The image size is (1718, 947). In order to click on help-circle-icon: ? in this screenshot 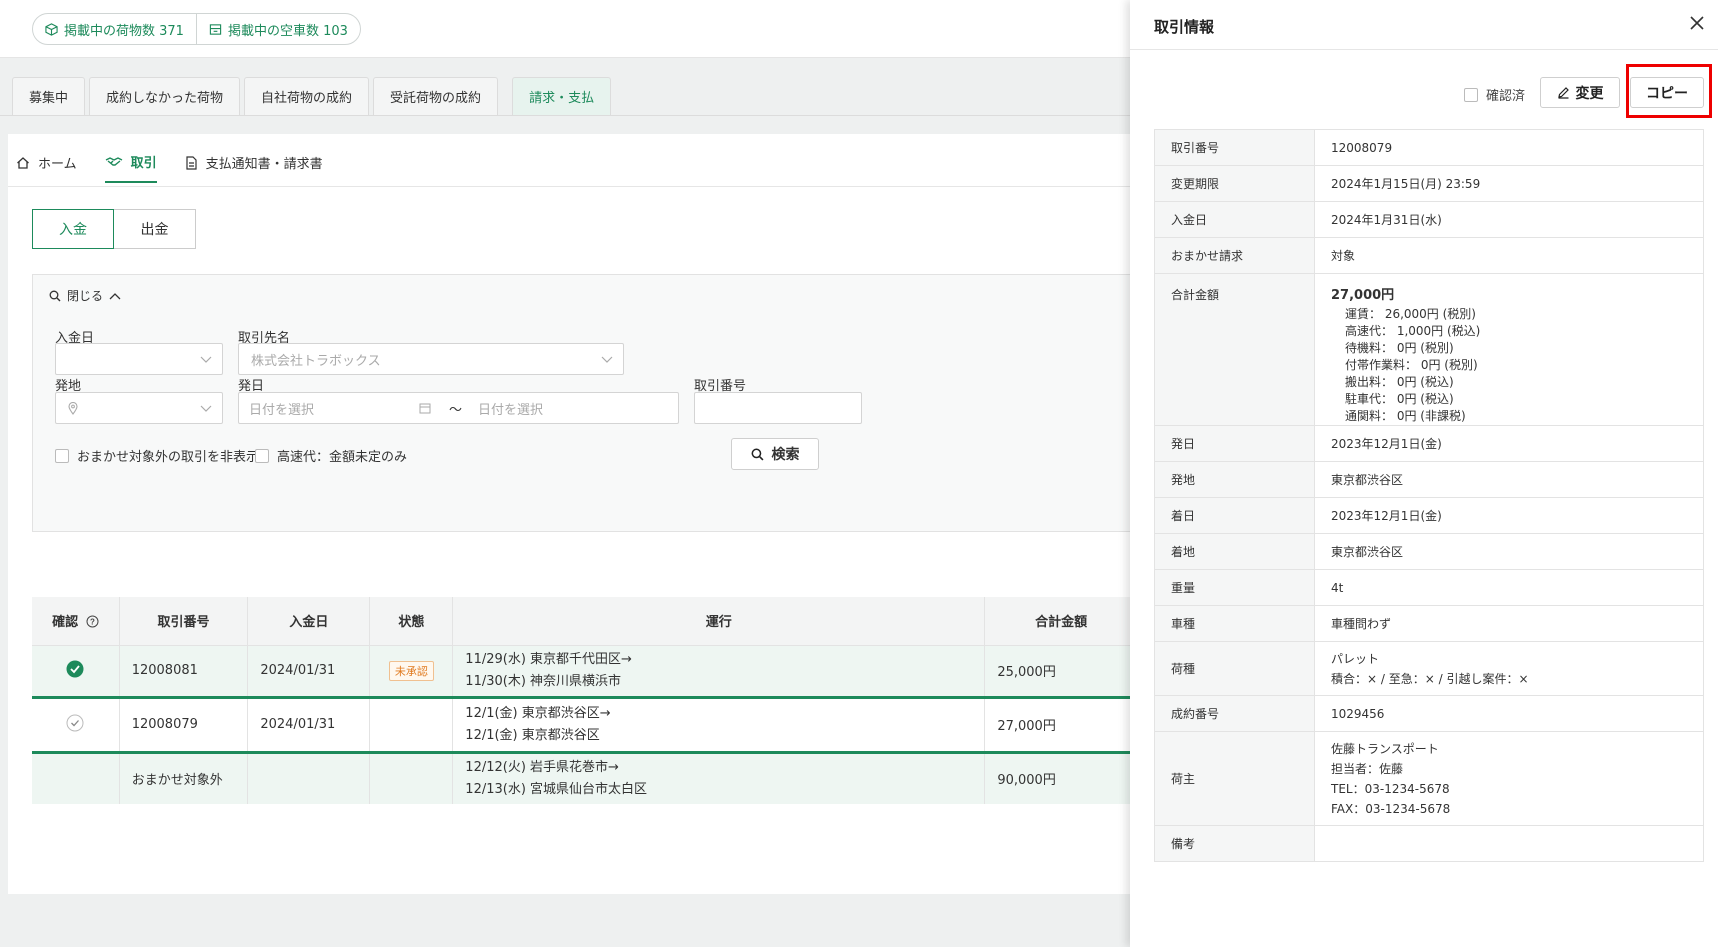, I will do `click(92, 621)`.